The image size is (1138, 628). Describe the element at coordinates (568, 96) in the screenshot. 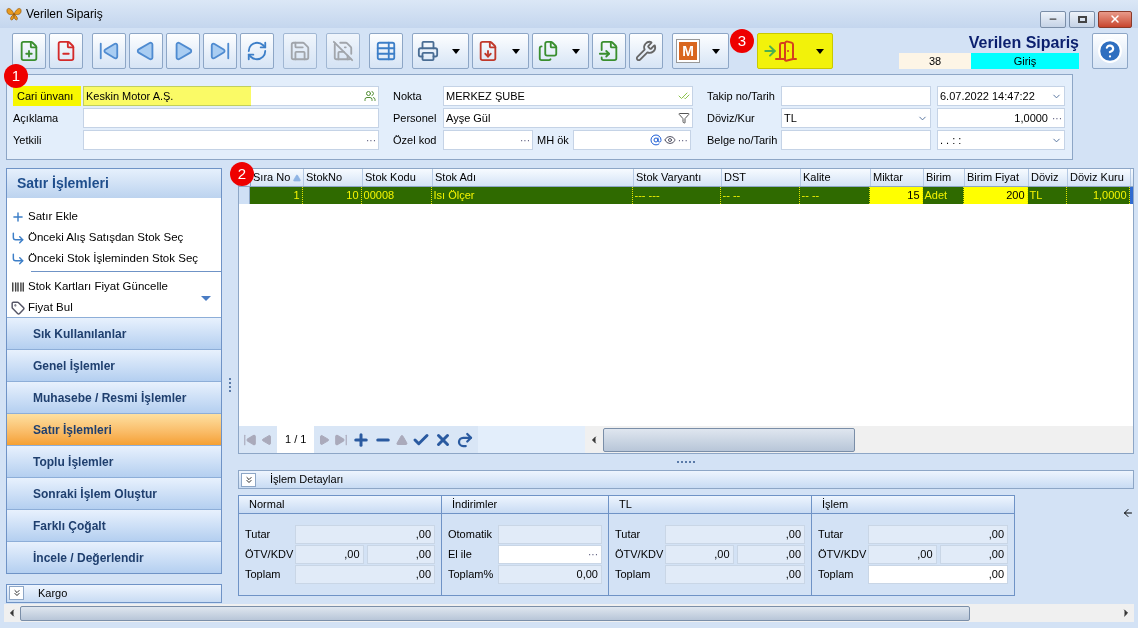

I see `input-field: MERKEZ ŞUBE` at that location.